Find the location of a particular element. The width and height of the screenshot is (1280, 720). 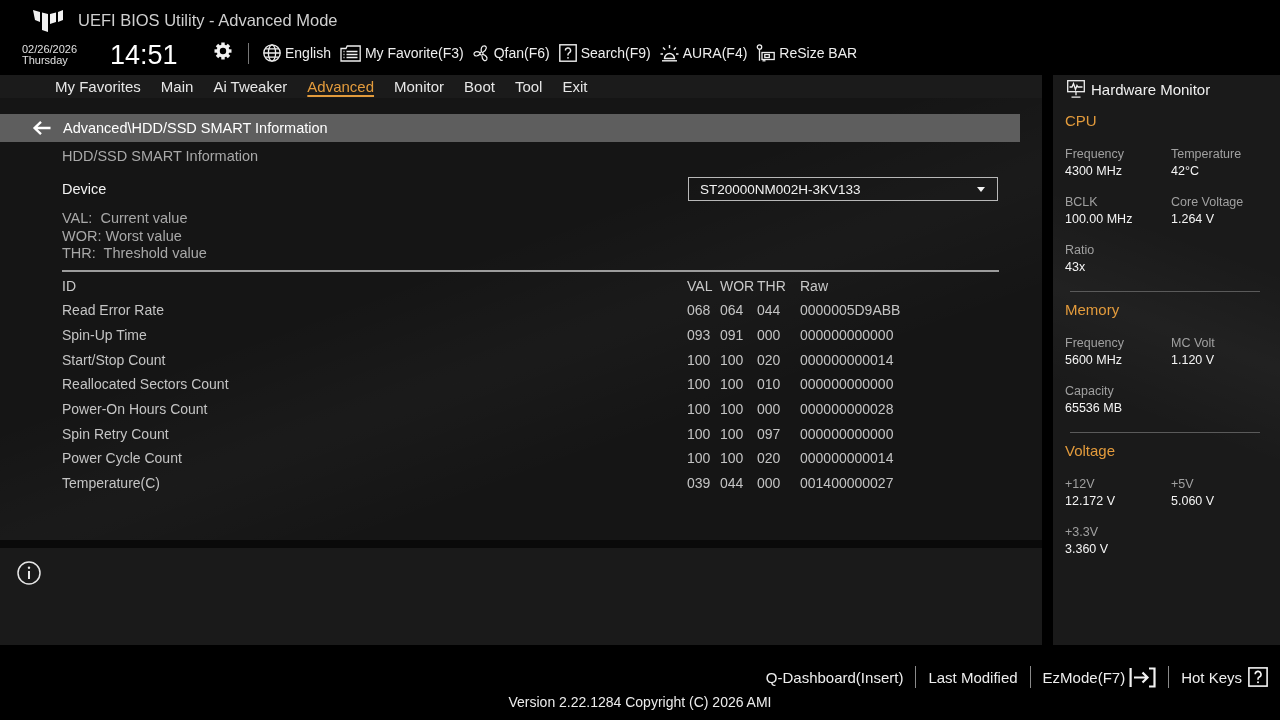

clock-time: 14:51 is located at coordinates (144, 55).